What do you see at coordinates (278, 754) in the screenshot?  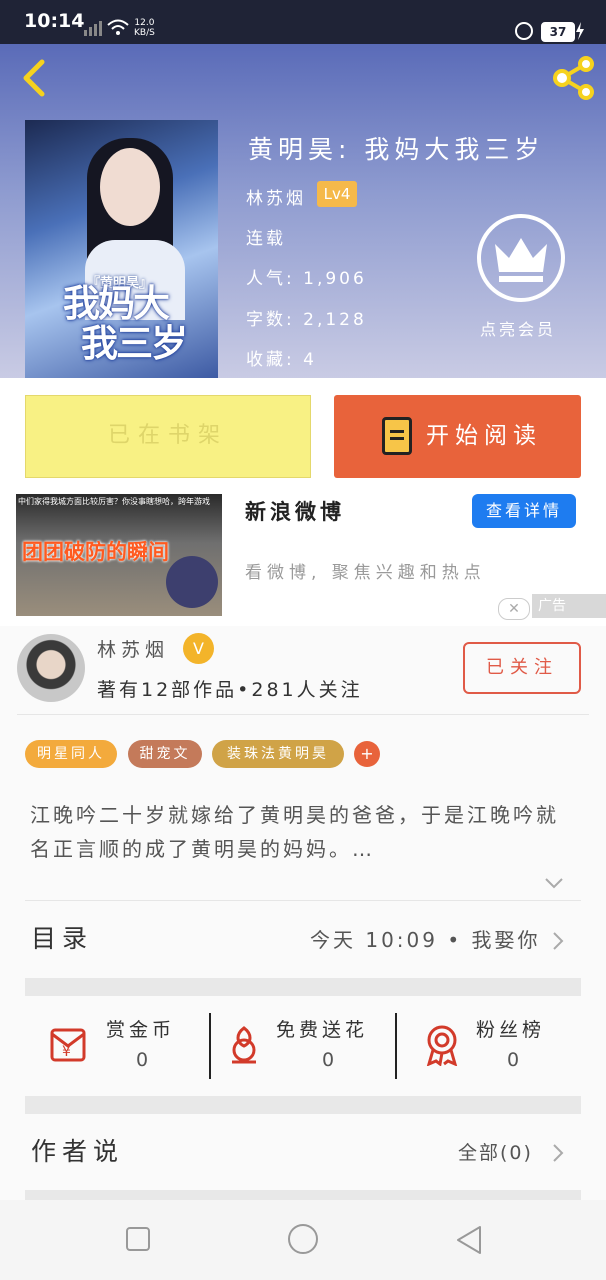 I see `tag-chip: 装珠法黄明昊` at bounding box center [278, 754].